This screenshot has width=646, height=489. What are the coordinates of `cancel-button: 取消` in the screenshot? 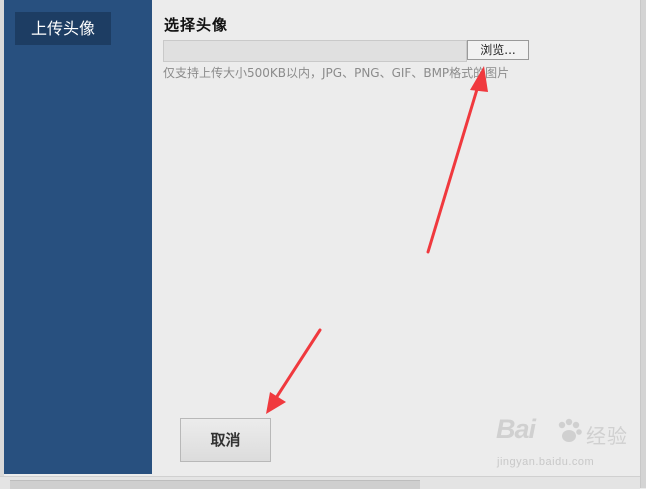 It's located at (225, 440).